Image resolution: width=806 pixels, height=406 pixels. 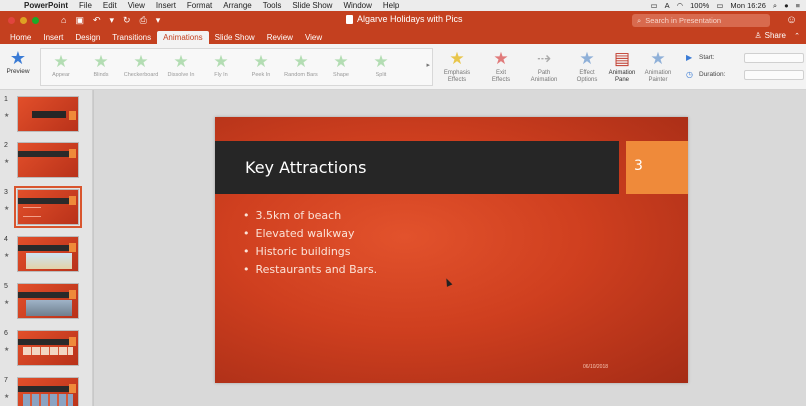 I want to click on wifi-icon: ◠, so click(x=680, y=5).